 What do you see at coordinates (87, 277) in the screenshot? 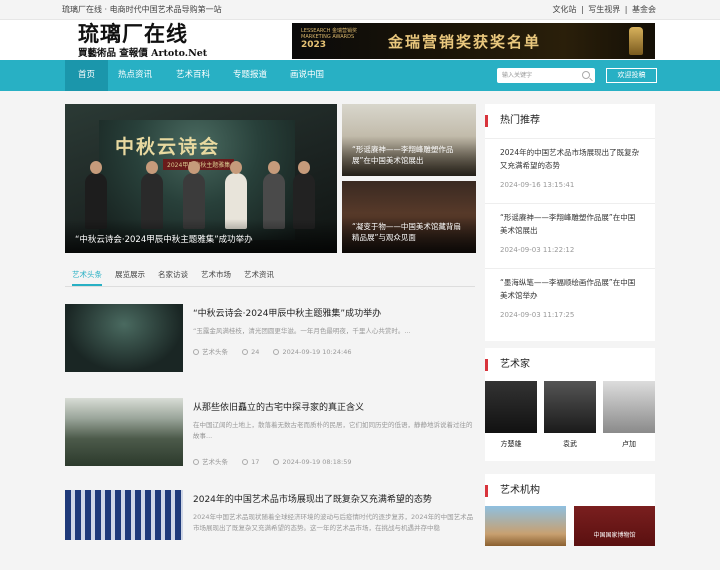
I see `tab-art-headlines: 艺术头条` at bounding box center [87, 277].